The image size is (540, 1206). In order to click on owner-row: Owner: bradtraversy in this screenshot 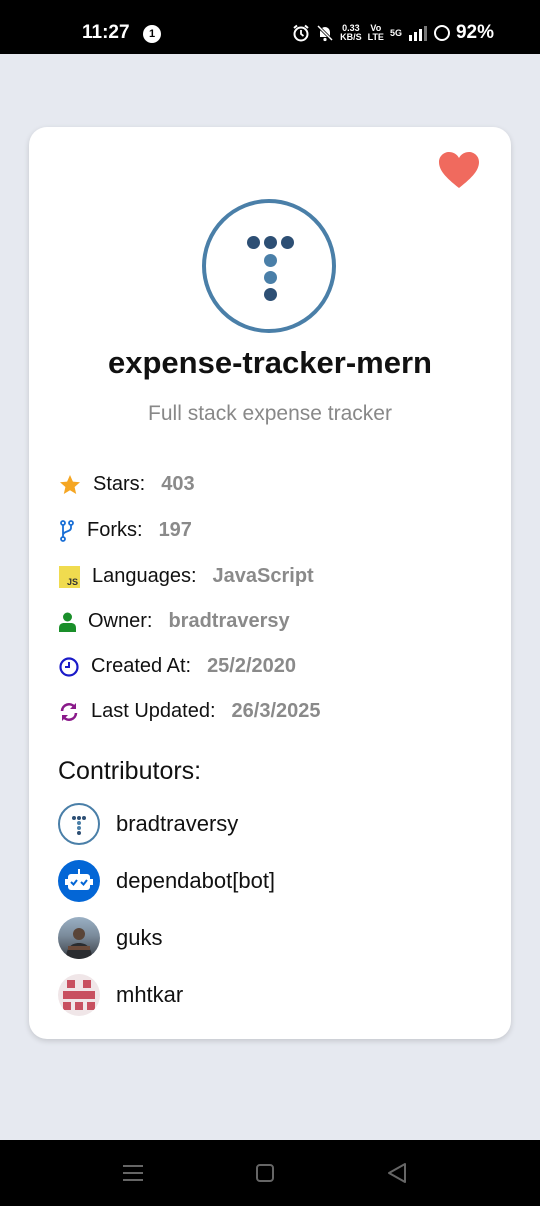, I will do `click(174, 621)`.